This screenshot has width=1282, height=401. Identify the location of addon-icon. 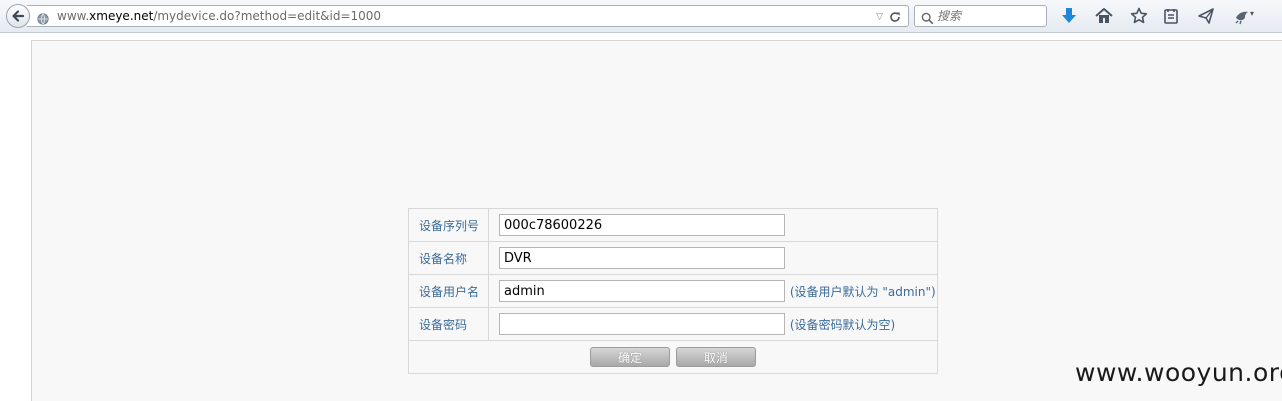
(1242, 16).